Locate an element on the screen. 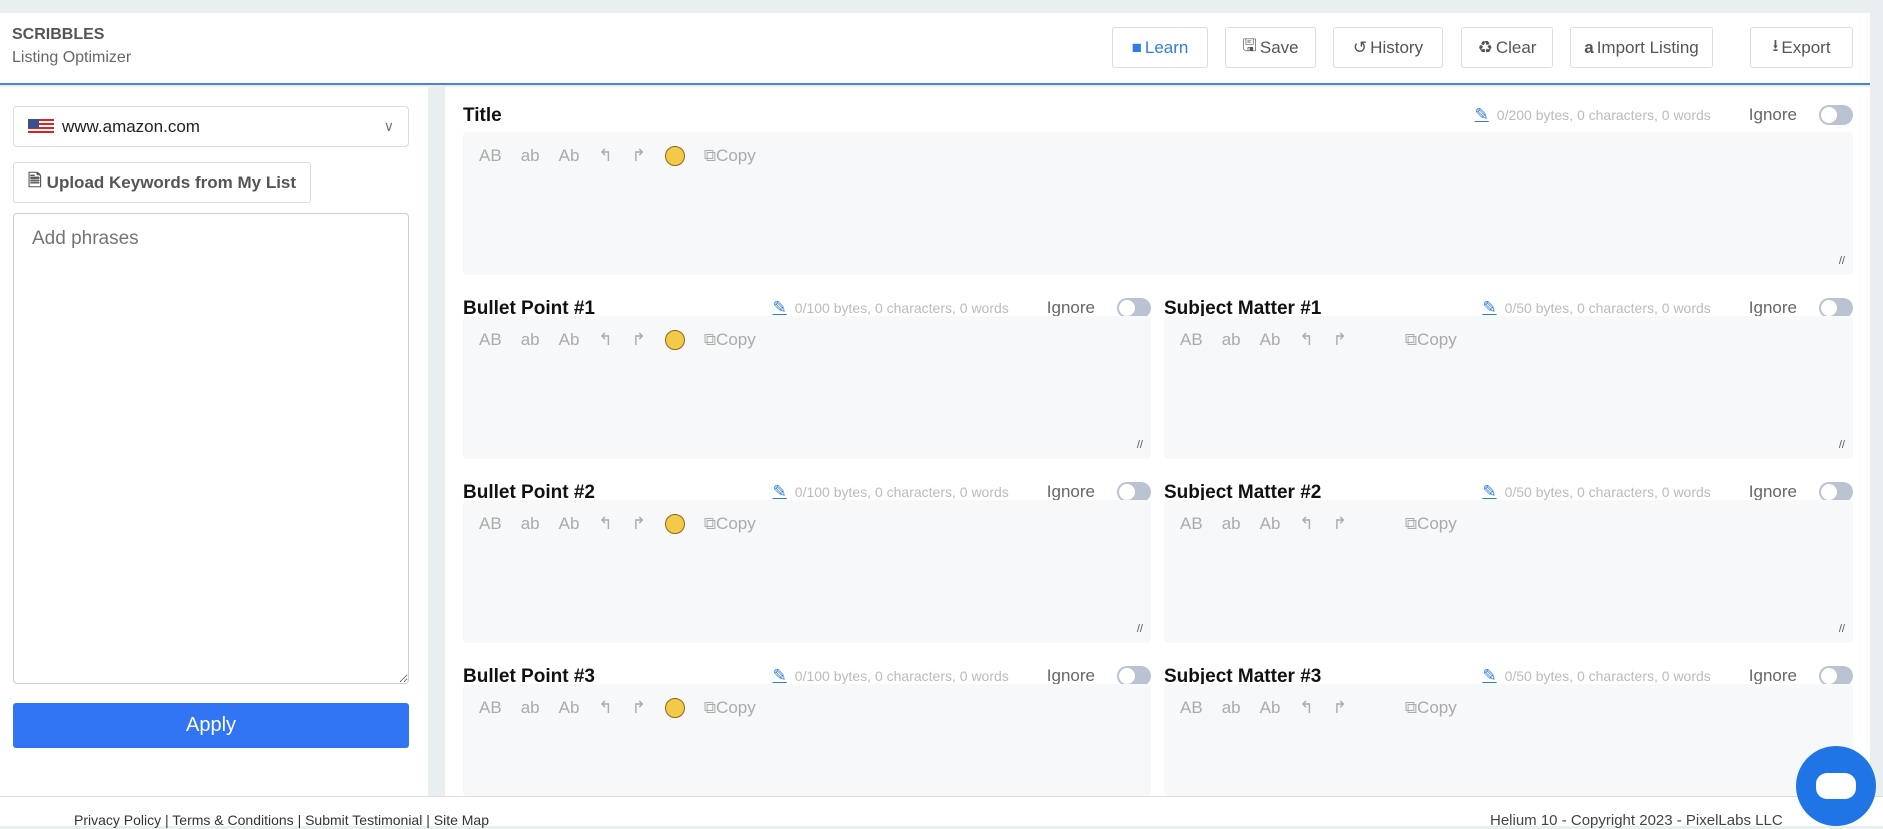 This screenshot has height=829, width=1883. clear-button: ♻ Clear is located at coordinates (1507, 47).